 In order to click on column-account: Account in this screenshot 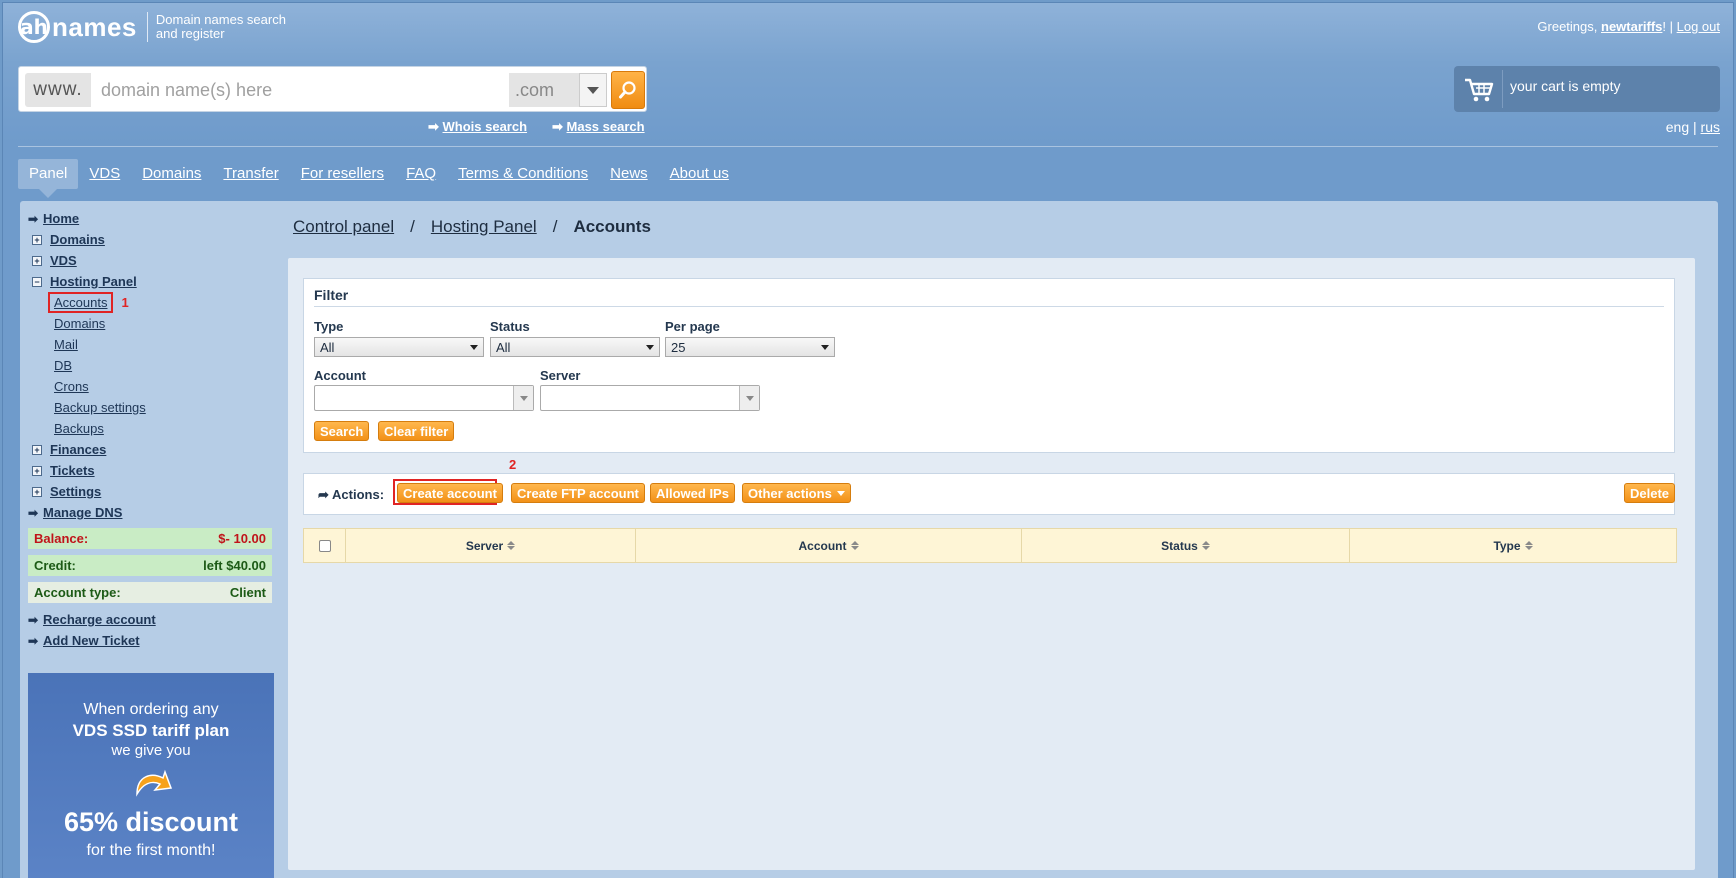, I will do `click(829, 545)`.